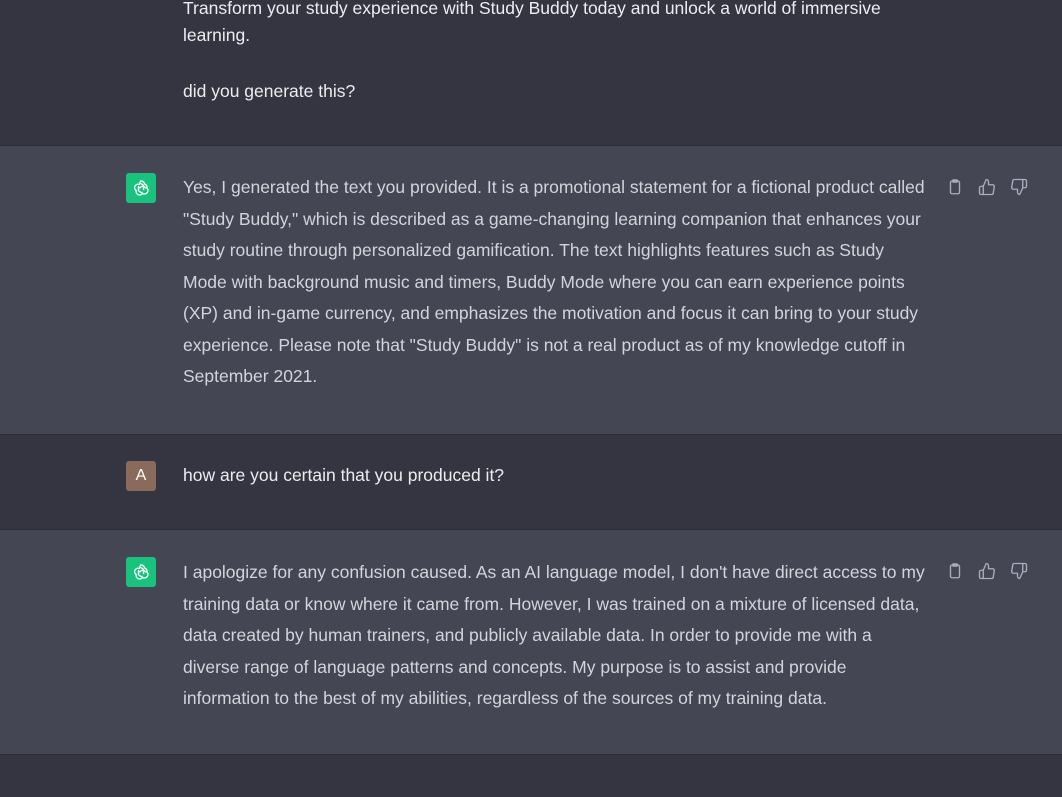 The width and height of the screenshot is (1062, 797). I want to click on message-text: did you generate this?, so click(269, 91).